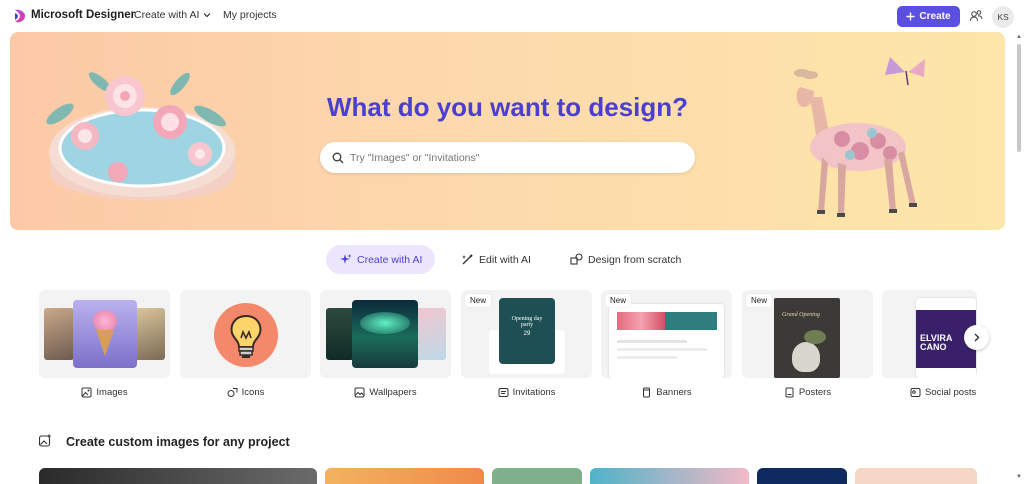 This screenshot has height=484, width=1024. What do you see at coordinates (340, 334) in the screenshot?
I see `wallpaper-thumb-left` at bounding box center [340, 334].